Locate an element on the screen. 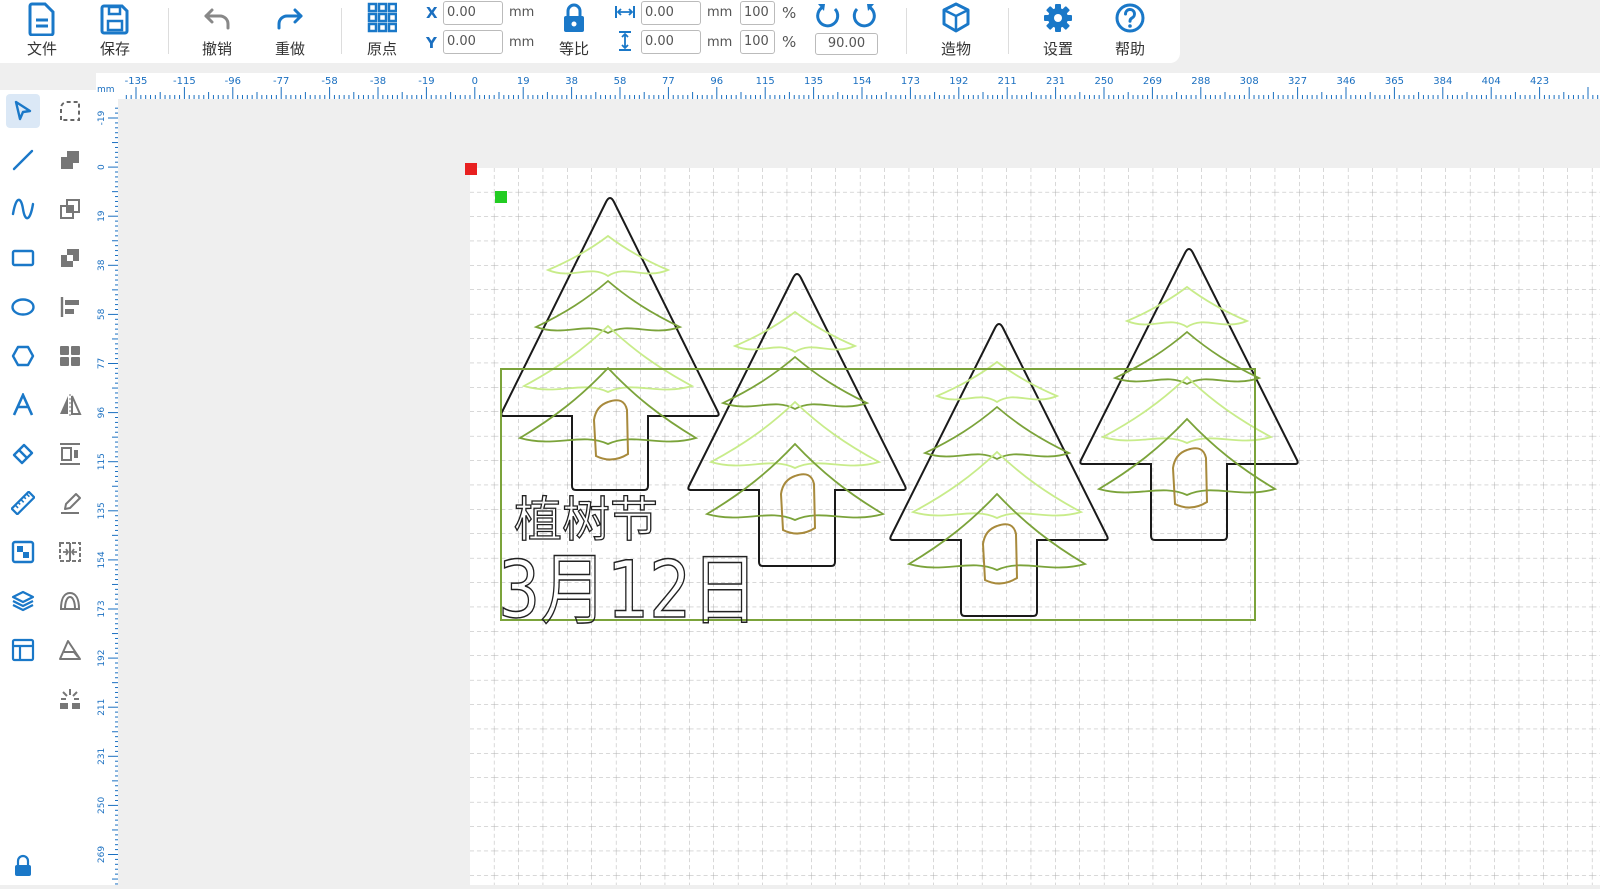  text-tool is located at coordinates (23, 405).